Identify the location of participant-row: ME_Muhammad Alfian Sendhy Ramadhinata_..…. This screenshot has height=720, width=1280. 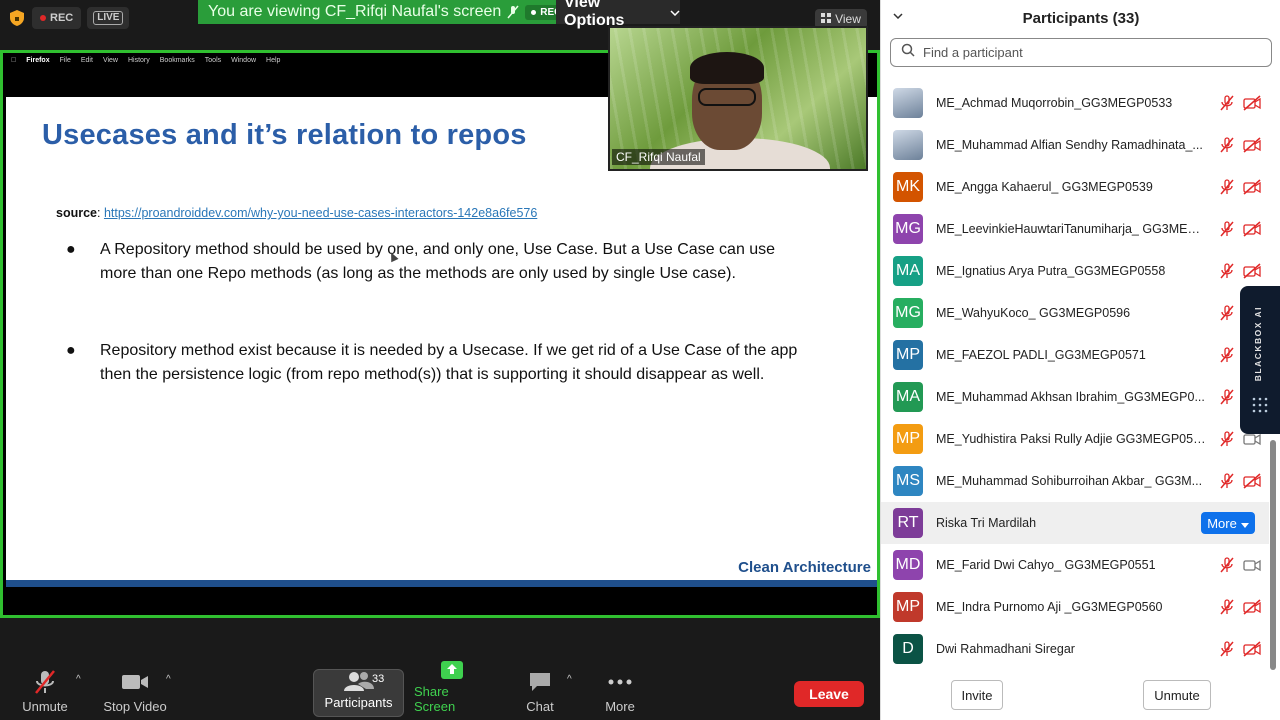
(1075, 145).